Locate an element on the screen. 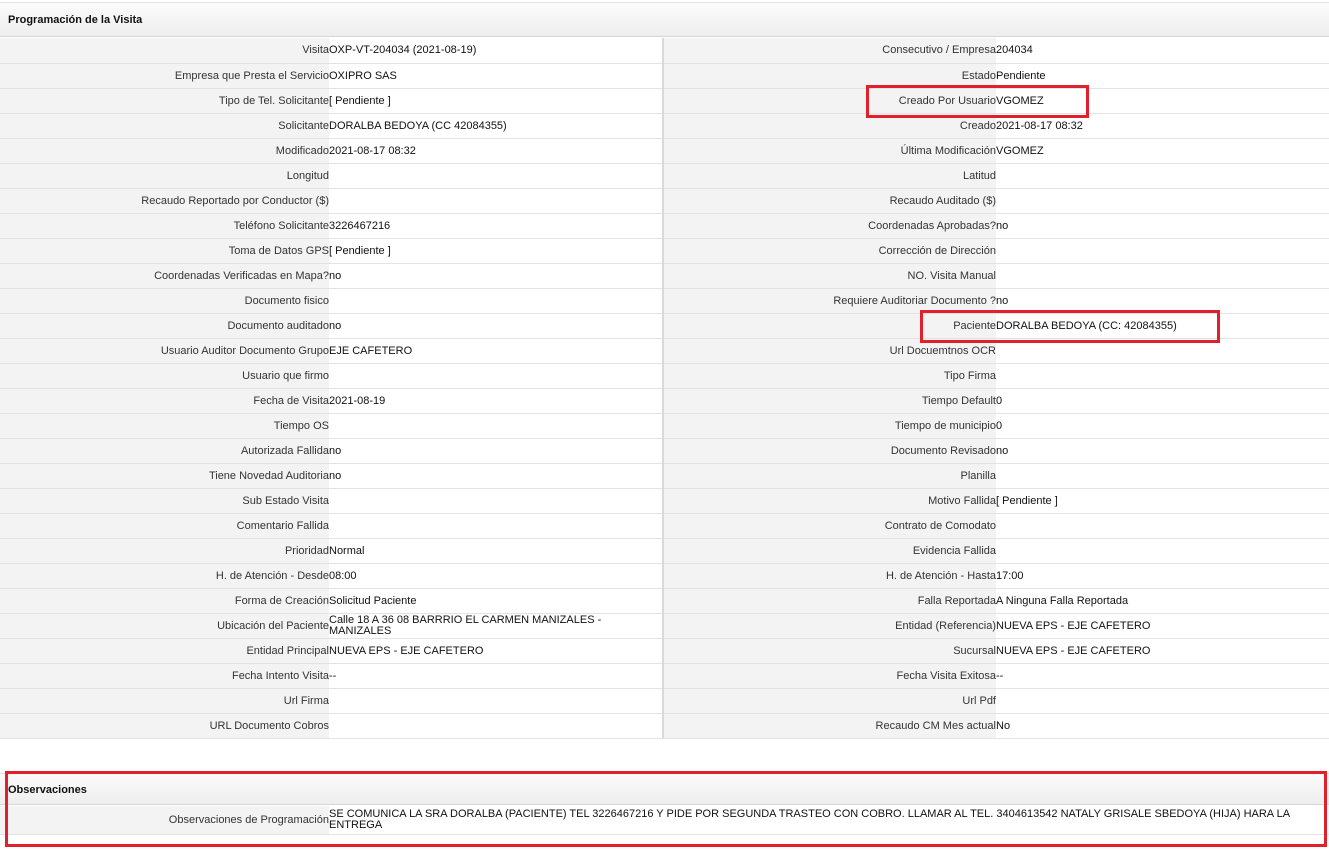 The height and width of the screenshot is (860, 1329). value-comentario-fallida is located at coordinates (496, 526).